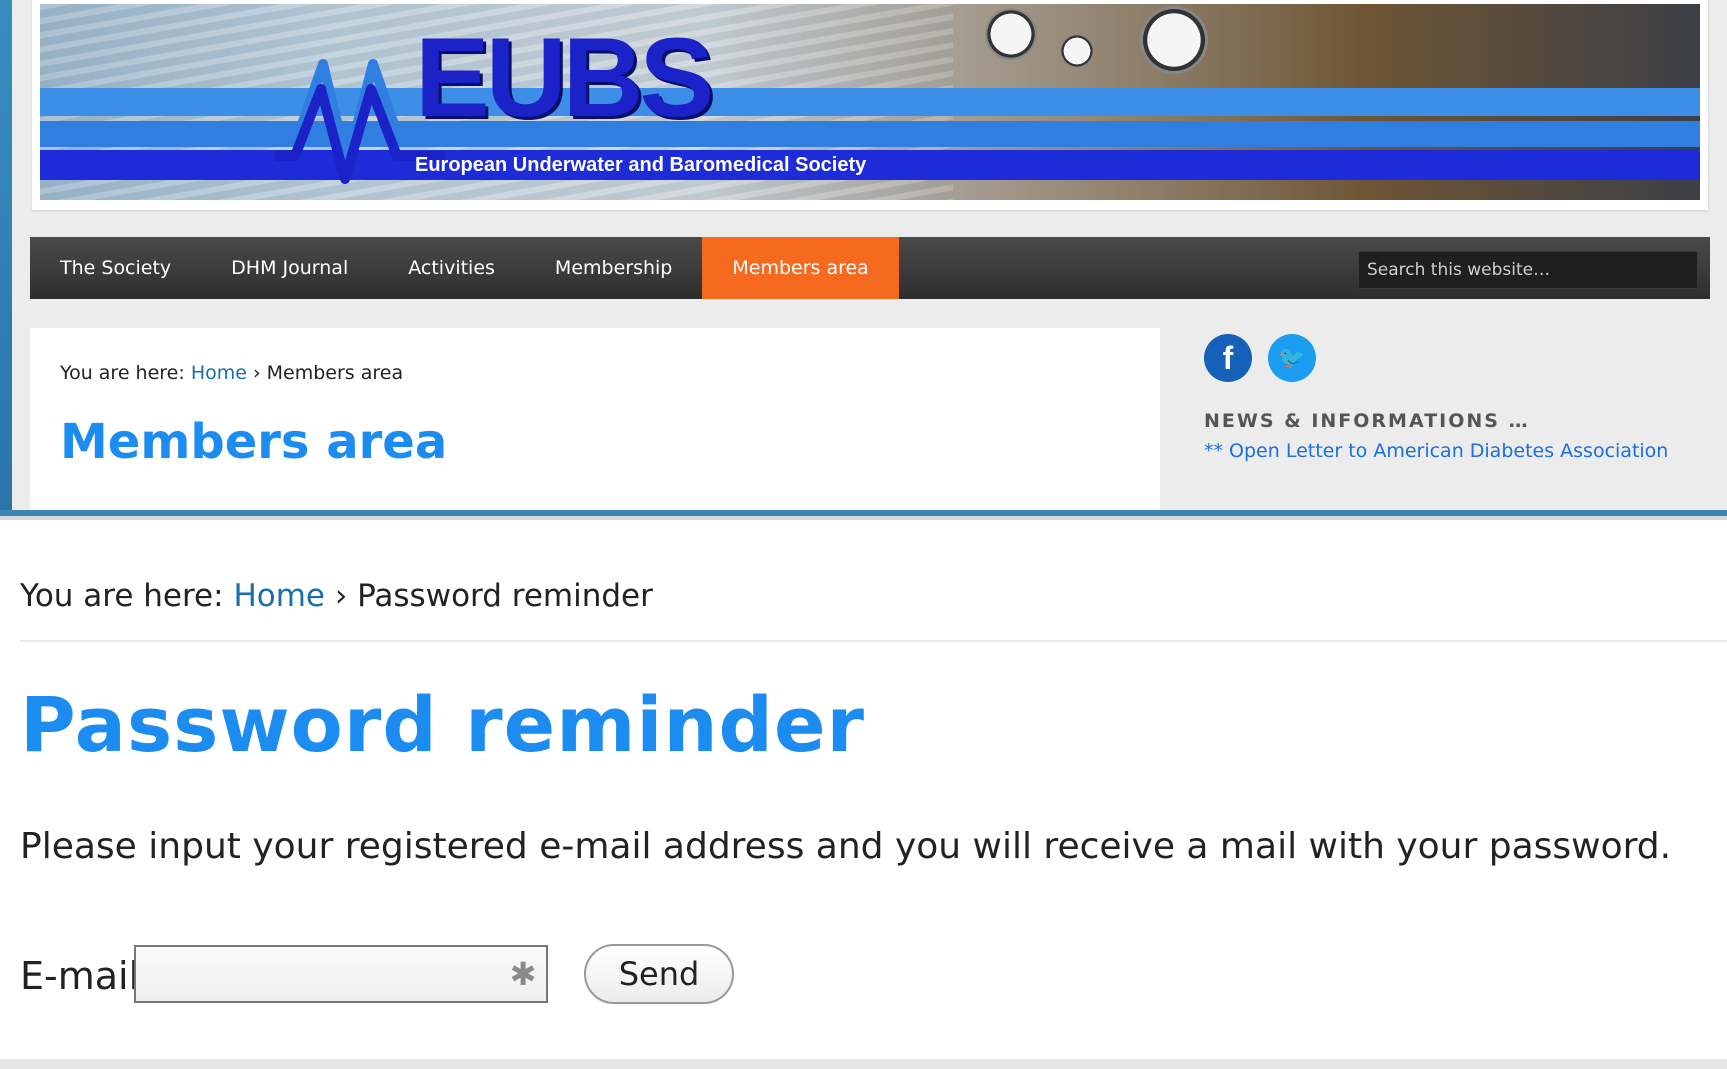 This screenshot has height=1069, width=1727. I want to click on autofill-key-icon: ✱, so click(523, 975).